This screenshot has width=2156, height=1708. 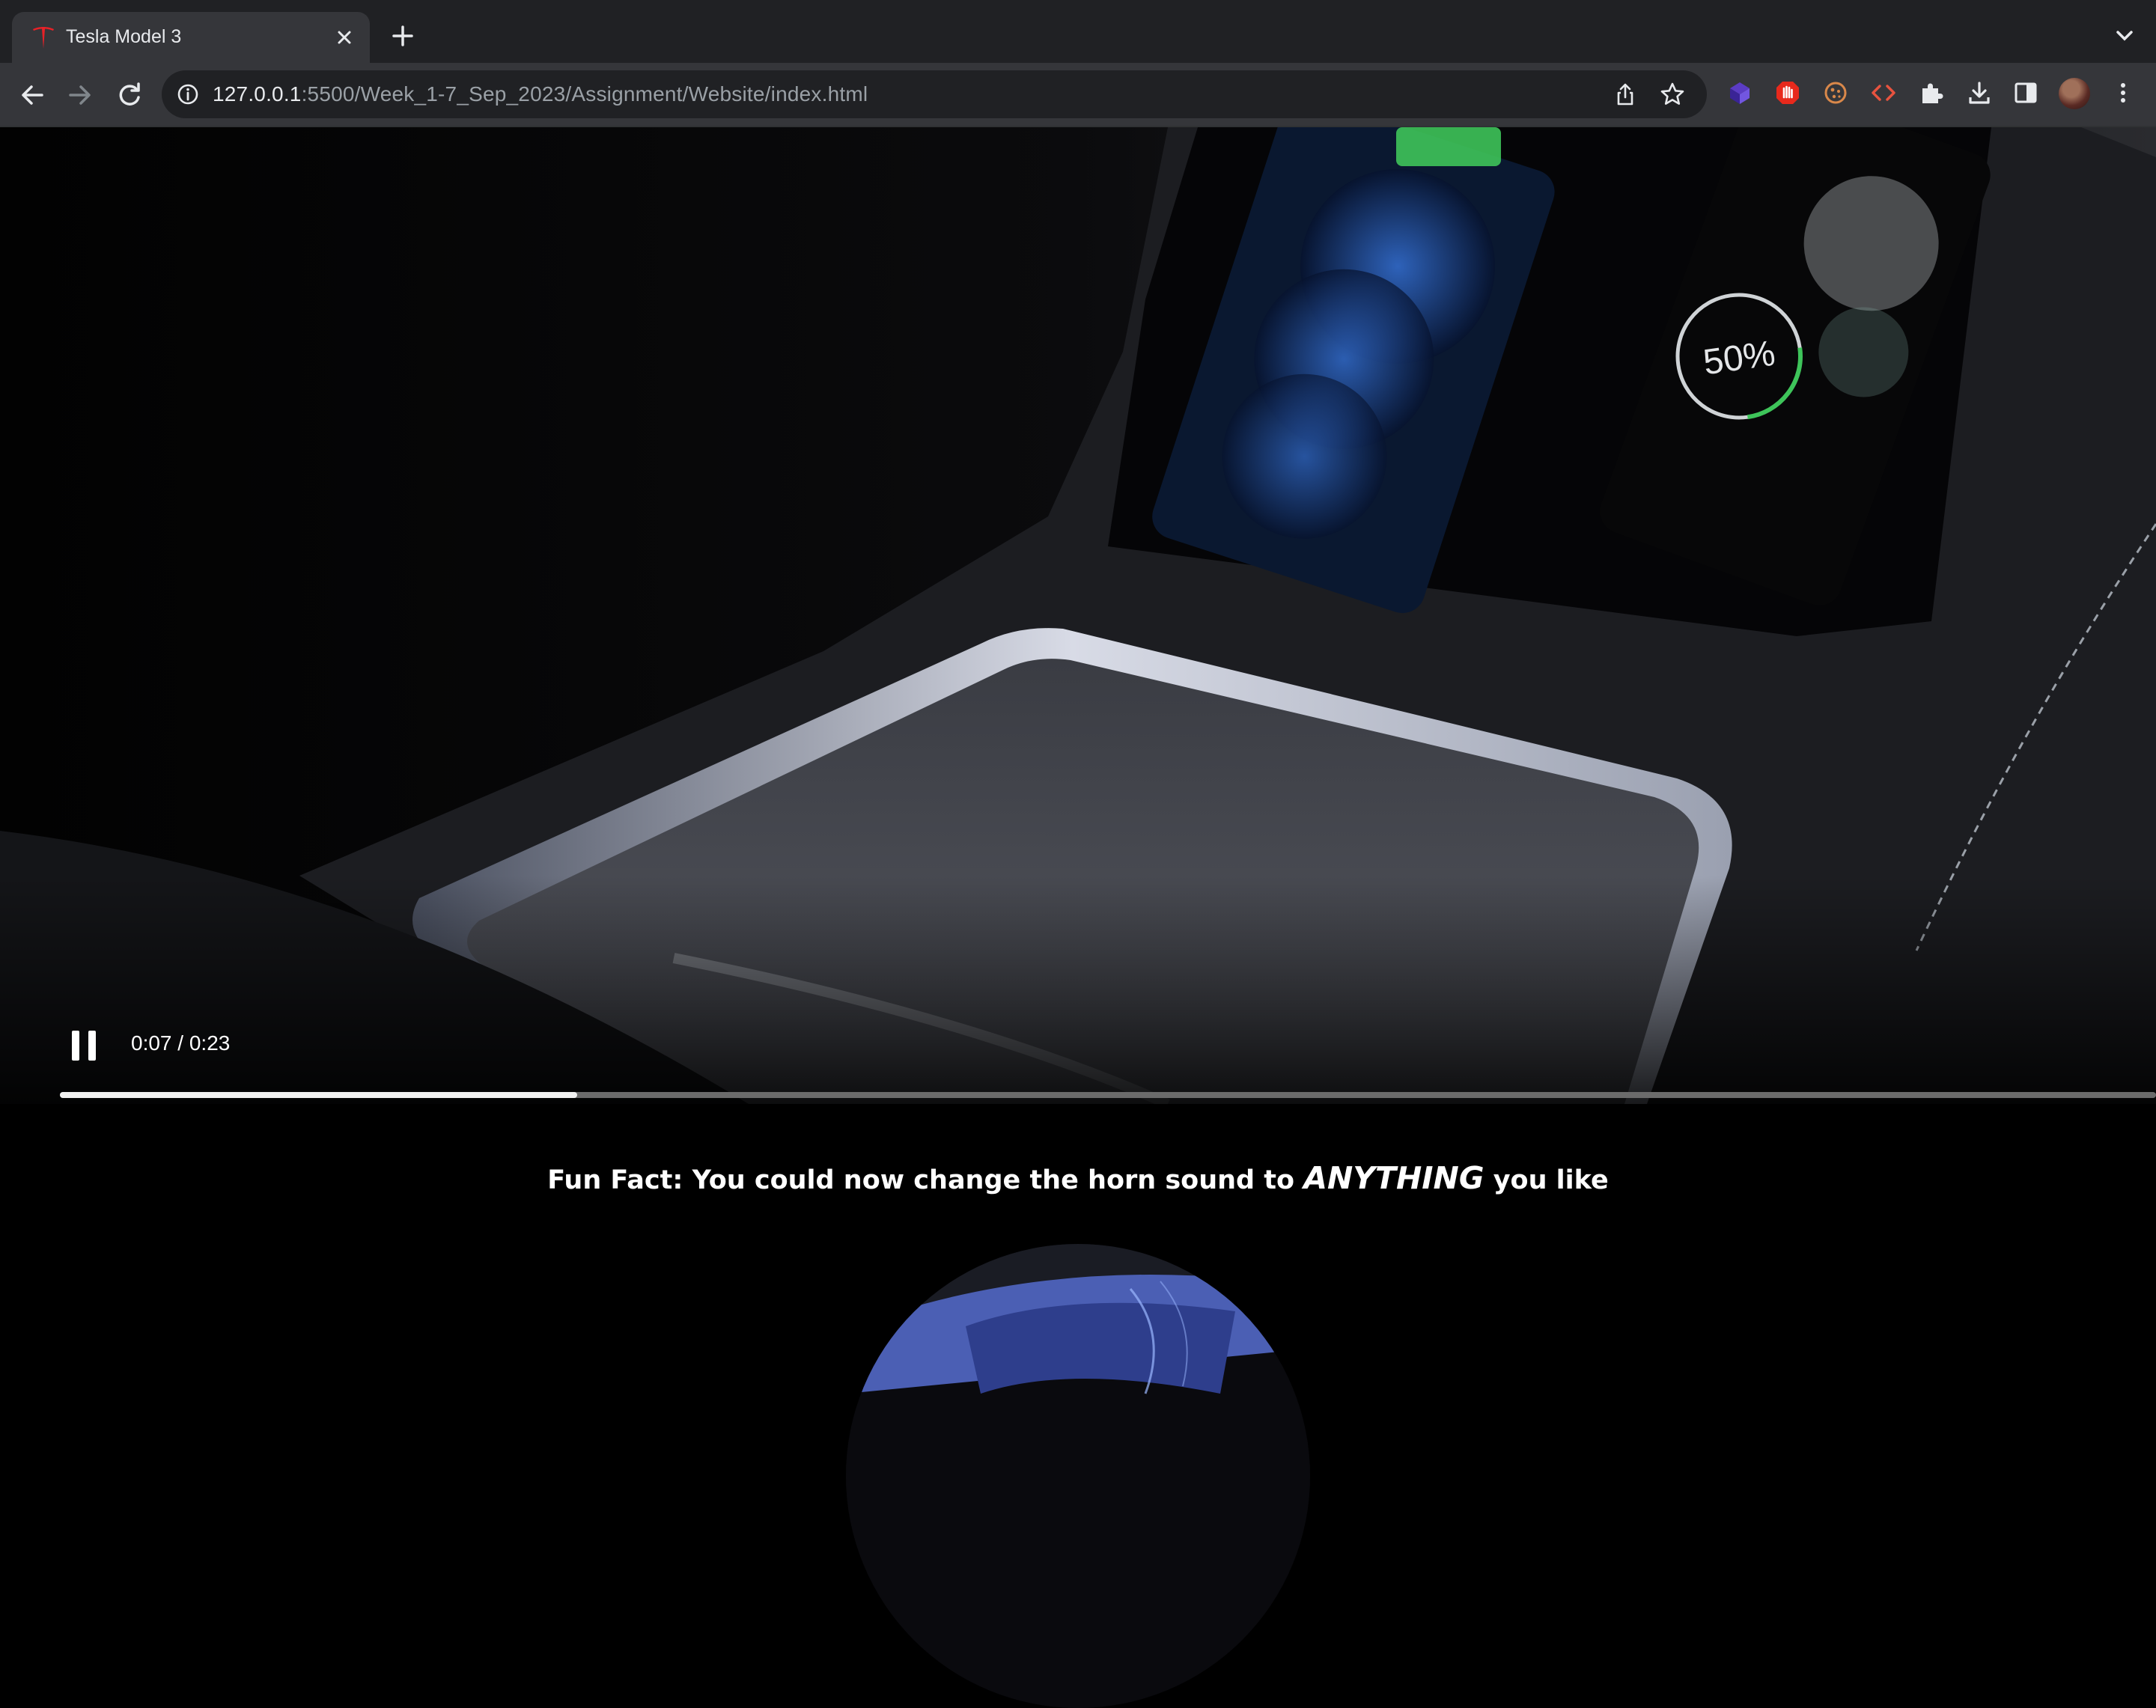 I want to click on extension-hand-stop-icon, so click(x=1787, y=92).